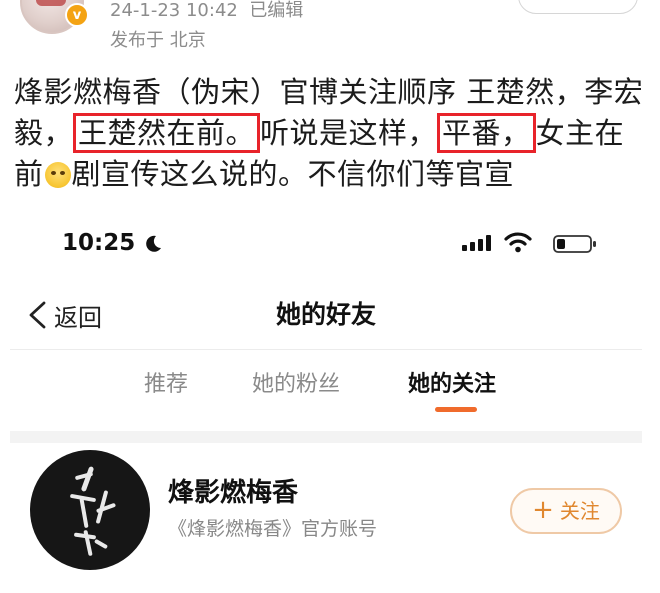  I want to click on avatar-art, so click(51, 3).